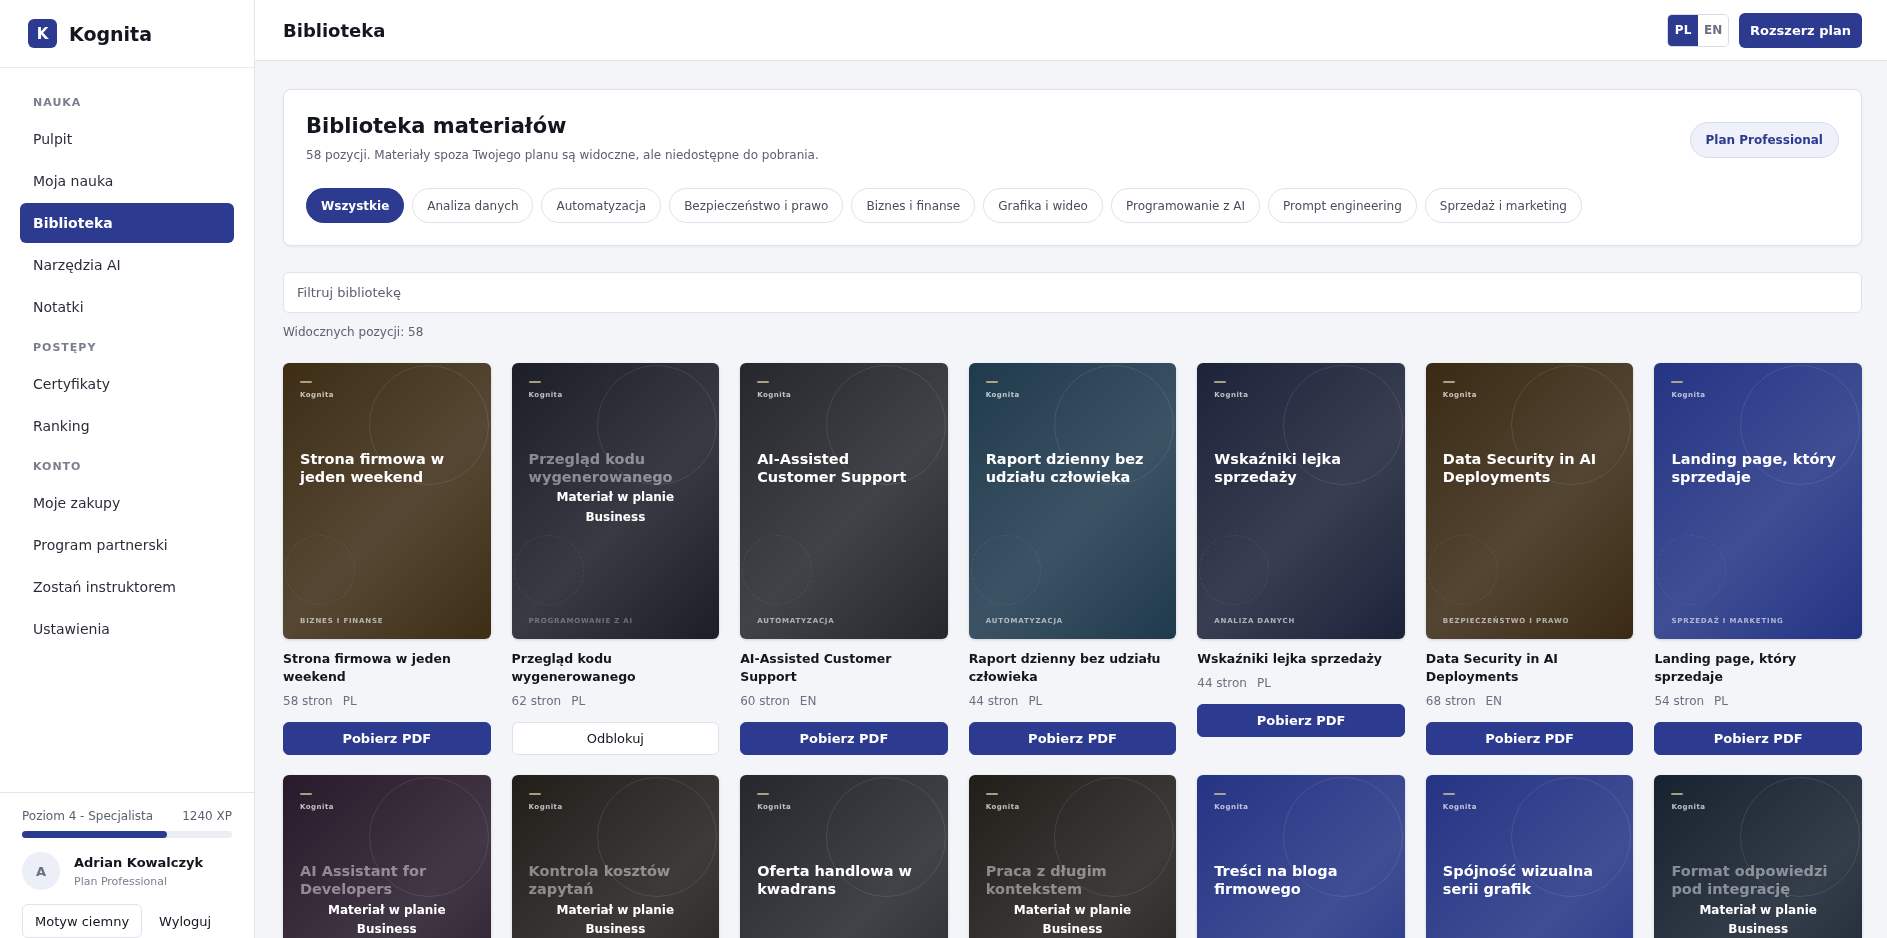  I want to click on material-title: Raport dzienny bez udziału człowieka, so click(1065, 668).